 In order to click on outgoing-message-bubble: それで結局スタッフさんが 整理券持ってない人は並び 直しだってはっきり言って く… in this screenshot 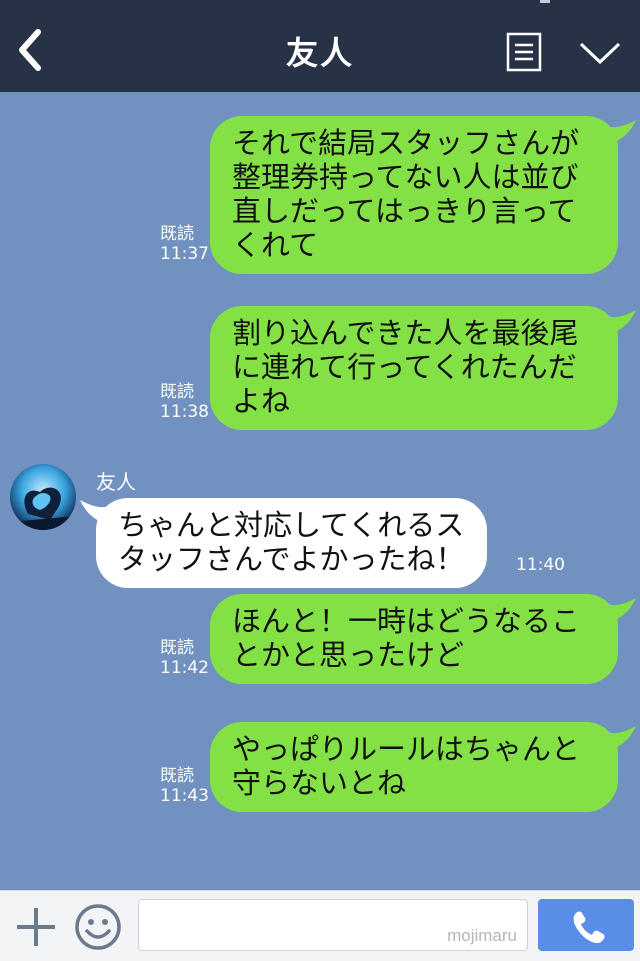, I will do `click(423, 195)`.